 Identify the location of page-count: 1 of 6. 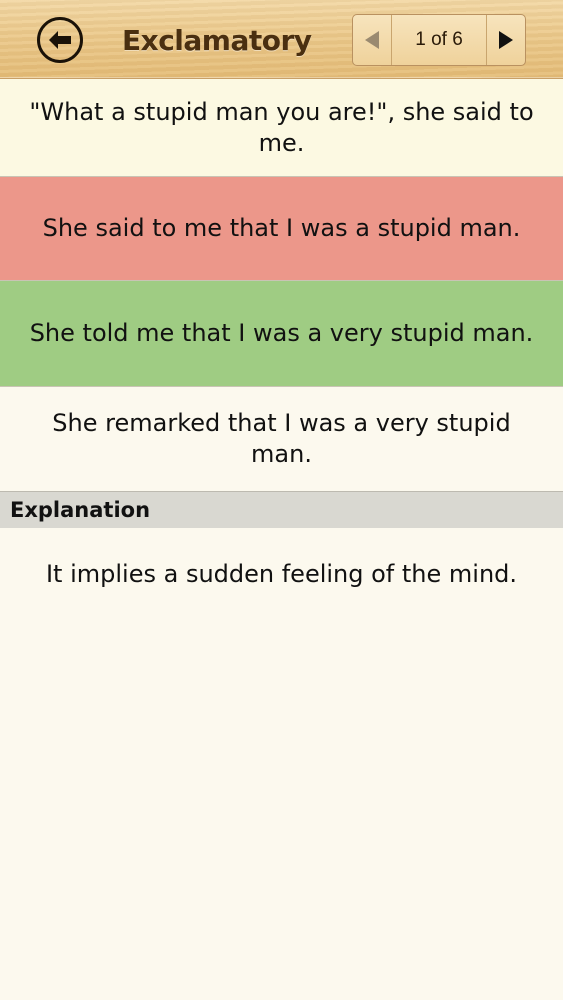
(439, 39).